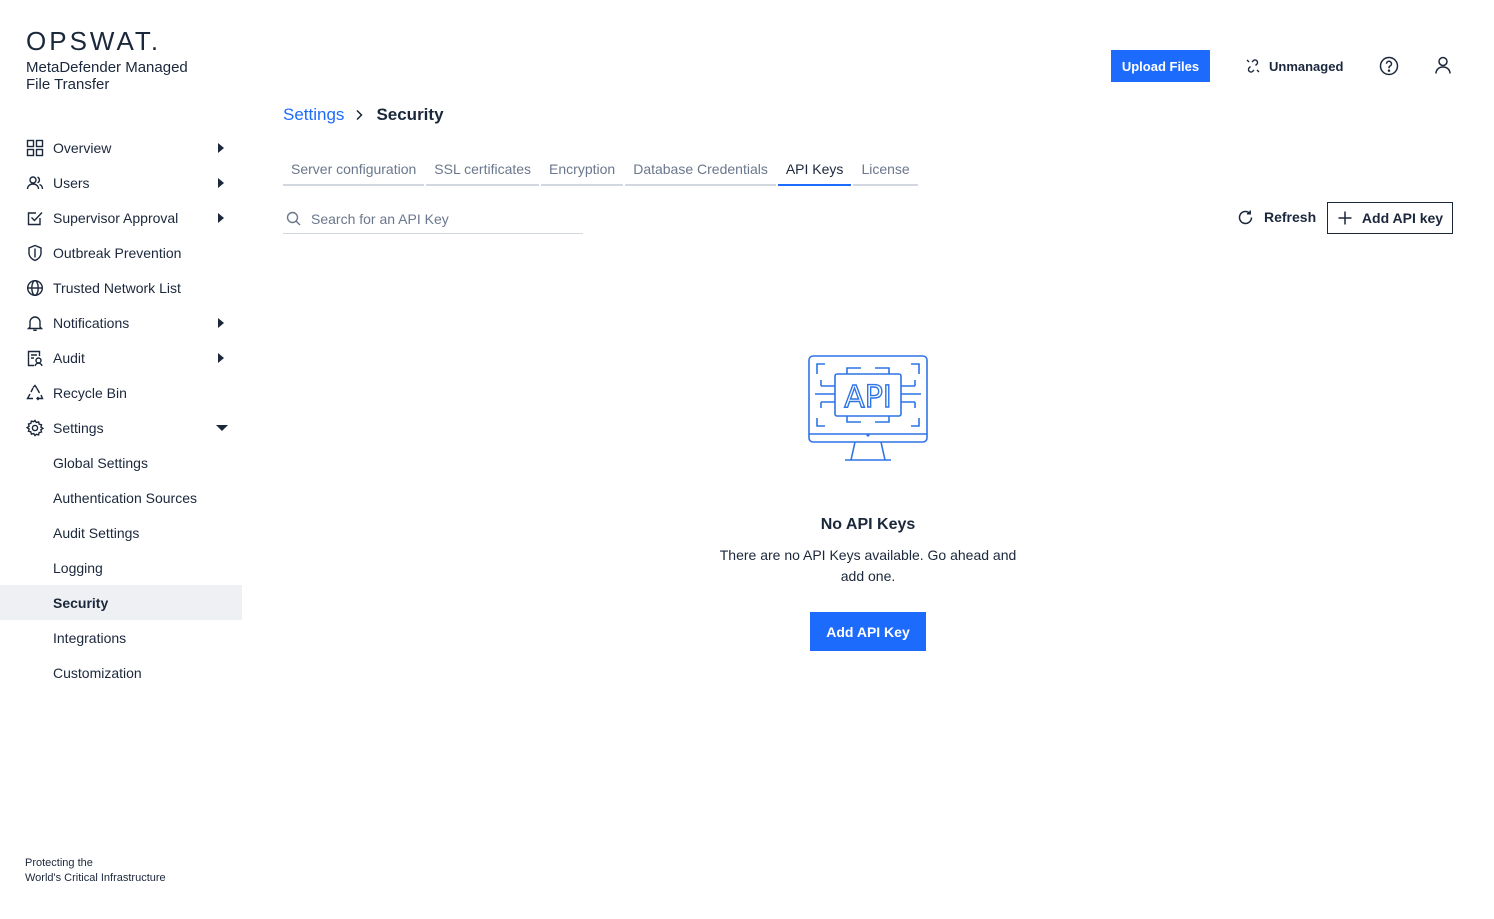  What do you see at coordinates (1402, 218) in the screenshot?
I see `add-api-key-label: Add API key` at bounding box center [1402, 218].